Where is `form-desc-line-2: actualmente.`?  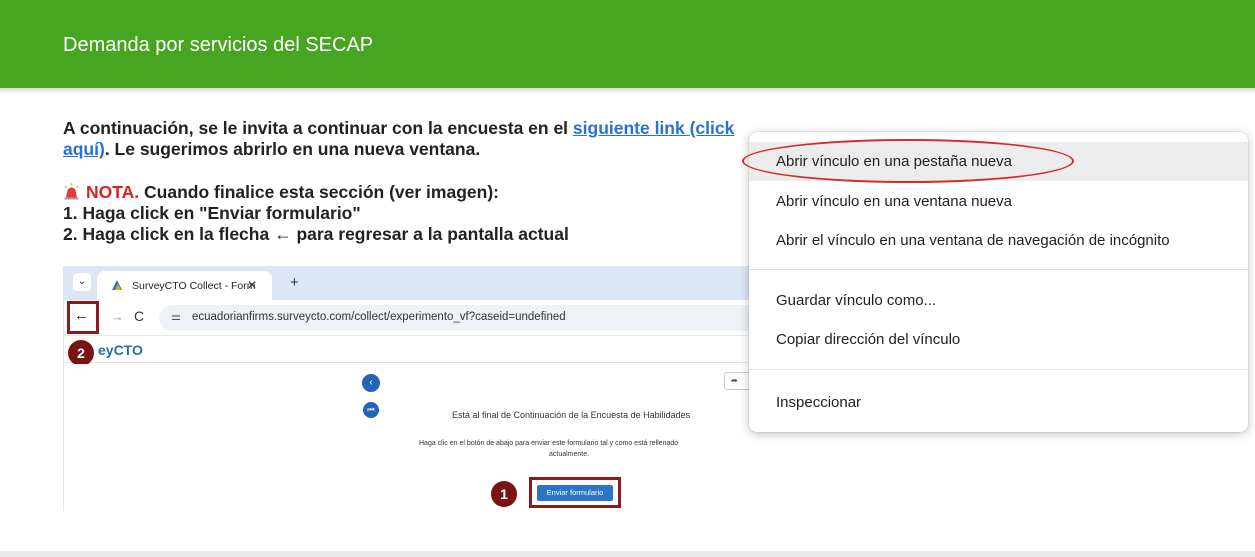
form-desc-line-2: actualmente. is located at coordinates (569, 454).